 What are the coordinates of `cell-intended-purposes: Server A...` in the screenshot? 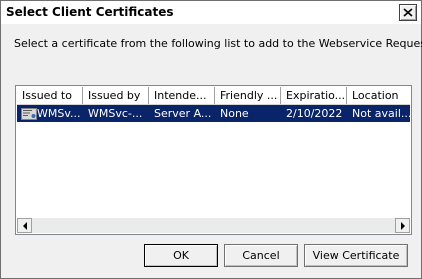 It's located at (183, 113).